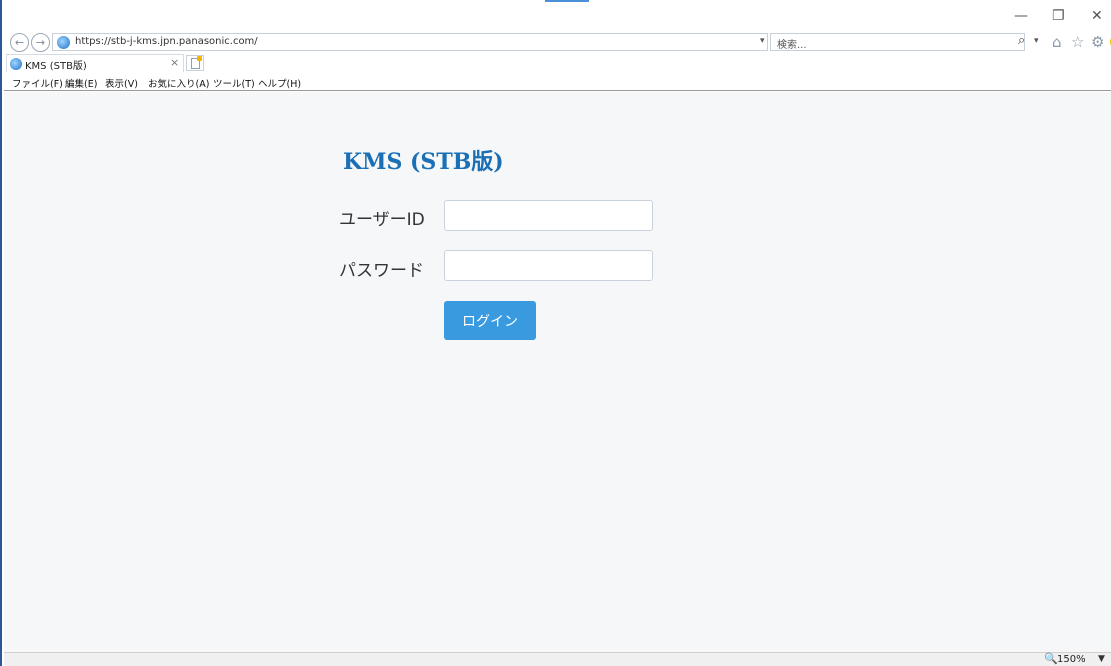 This screenshot has width=1111, height=666. I want to click on close-icon: ✕, so click(1097, 16).